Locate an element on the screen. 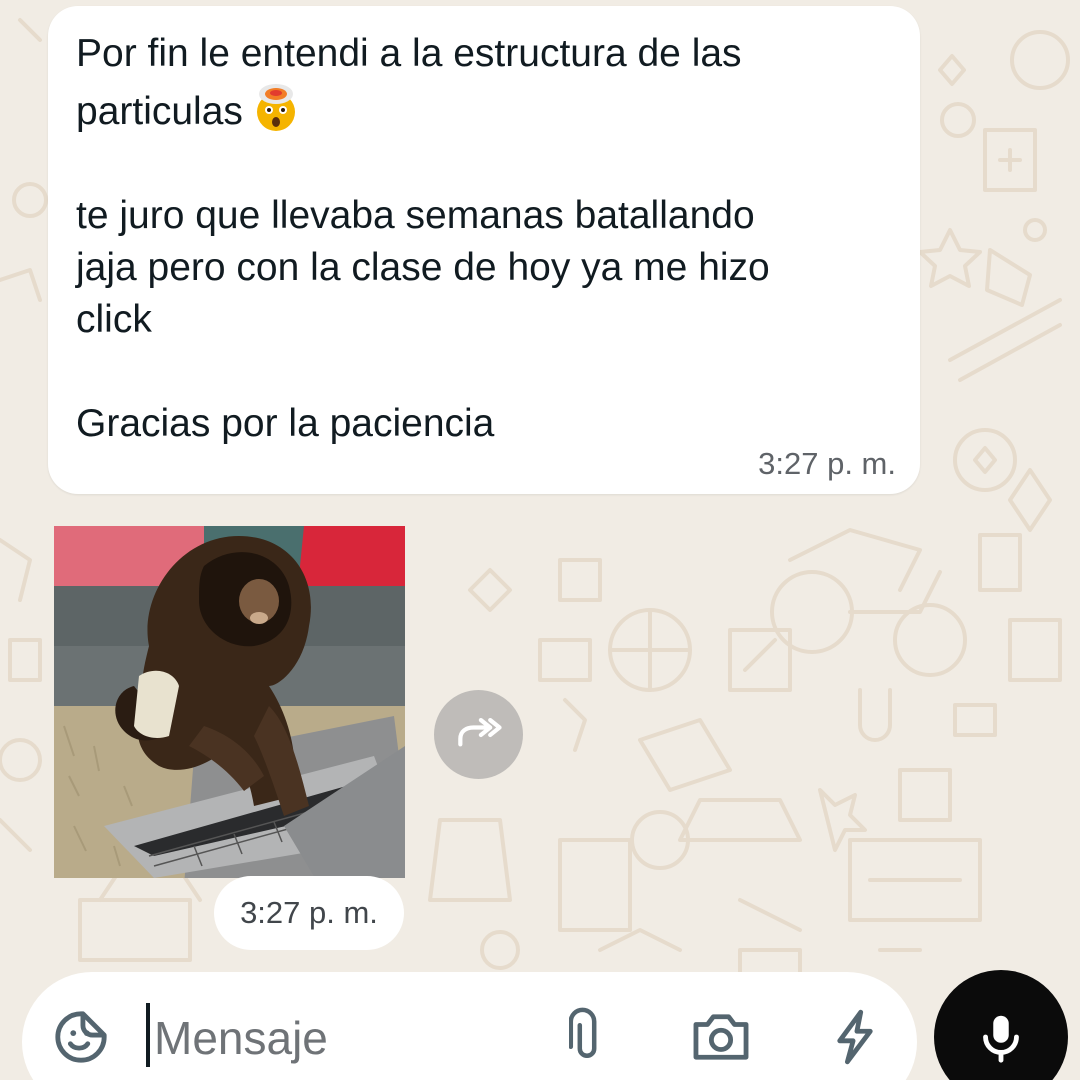  attach-button is located at coordinates (587, 1036).